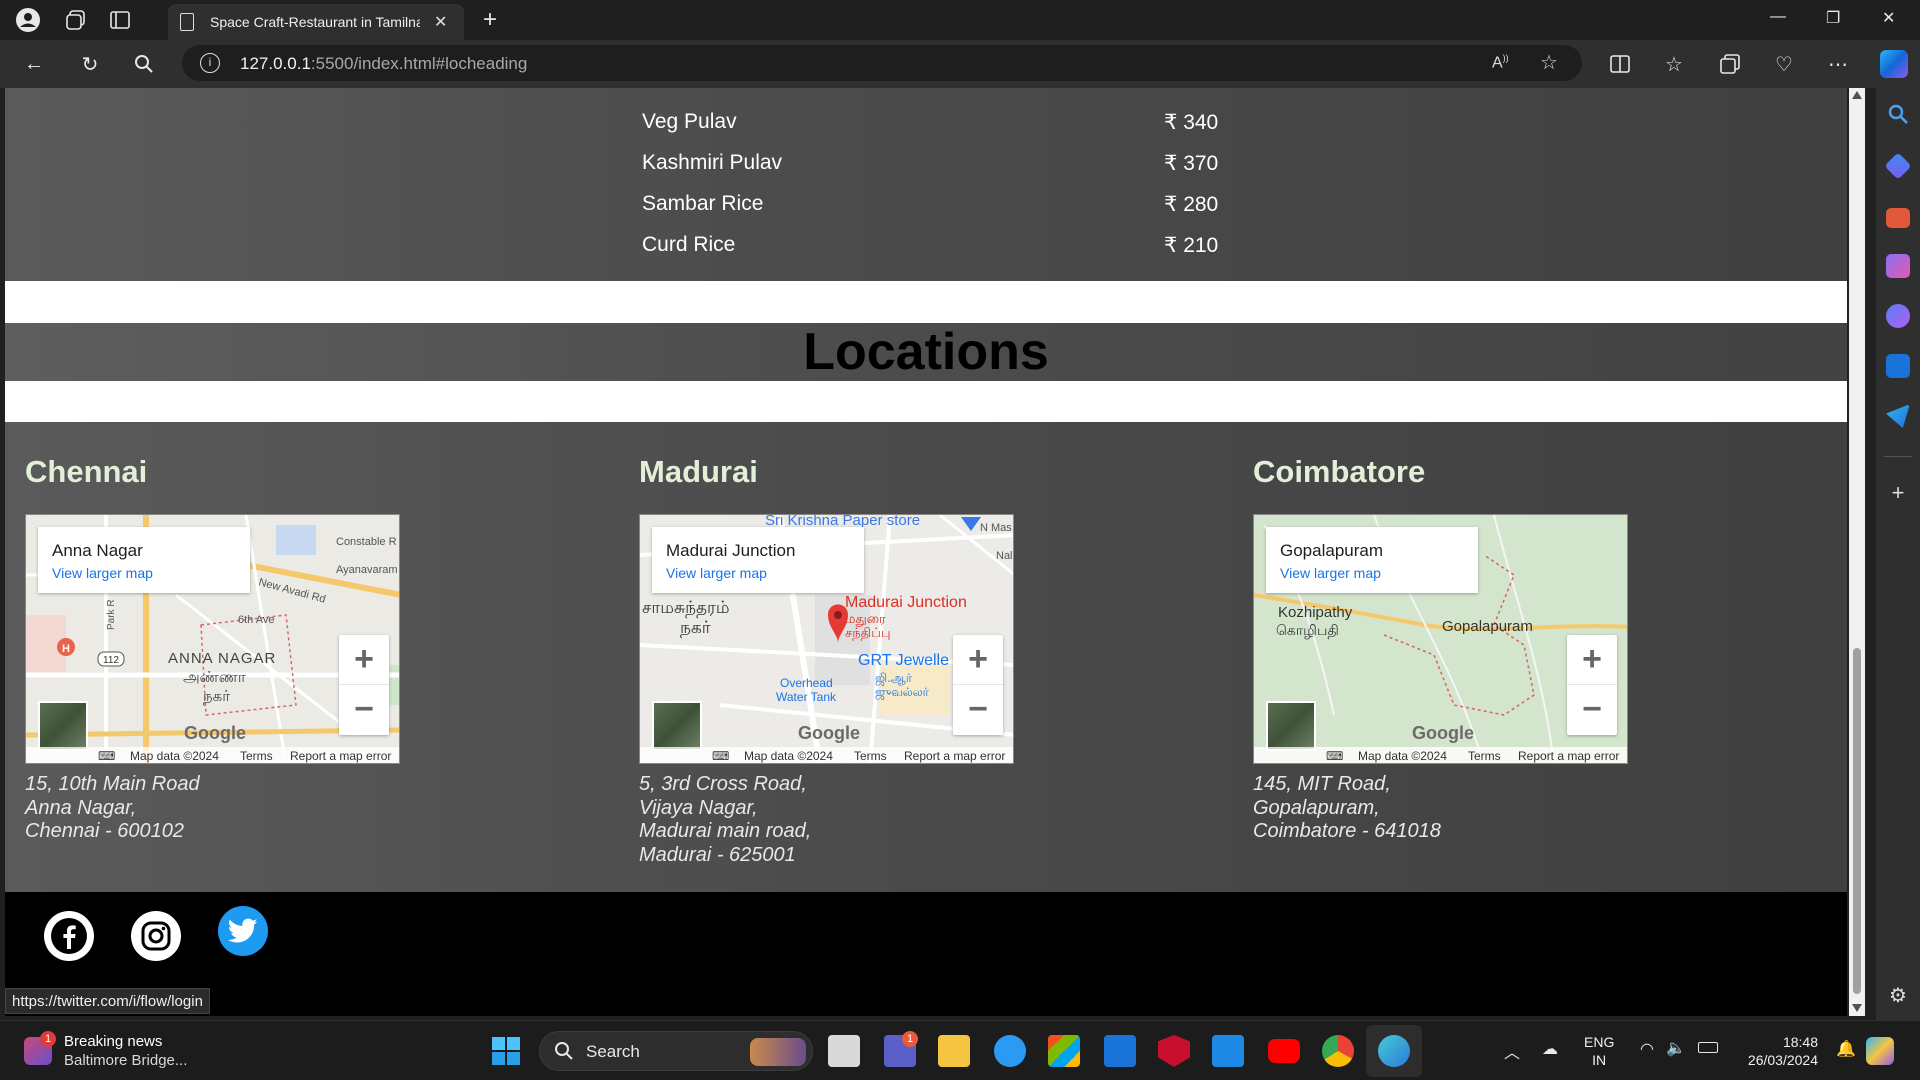 The image size is (1920, 1080). Describe the element at coordinates (1191, 163) in the screenshot. I see `menu-item-price: ₹ 370` at that location.